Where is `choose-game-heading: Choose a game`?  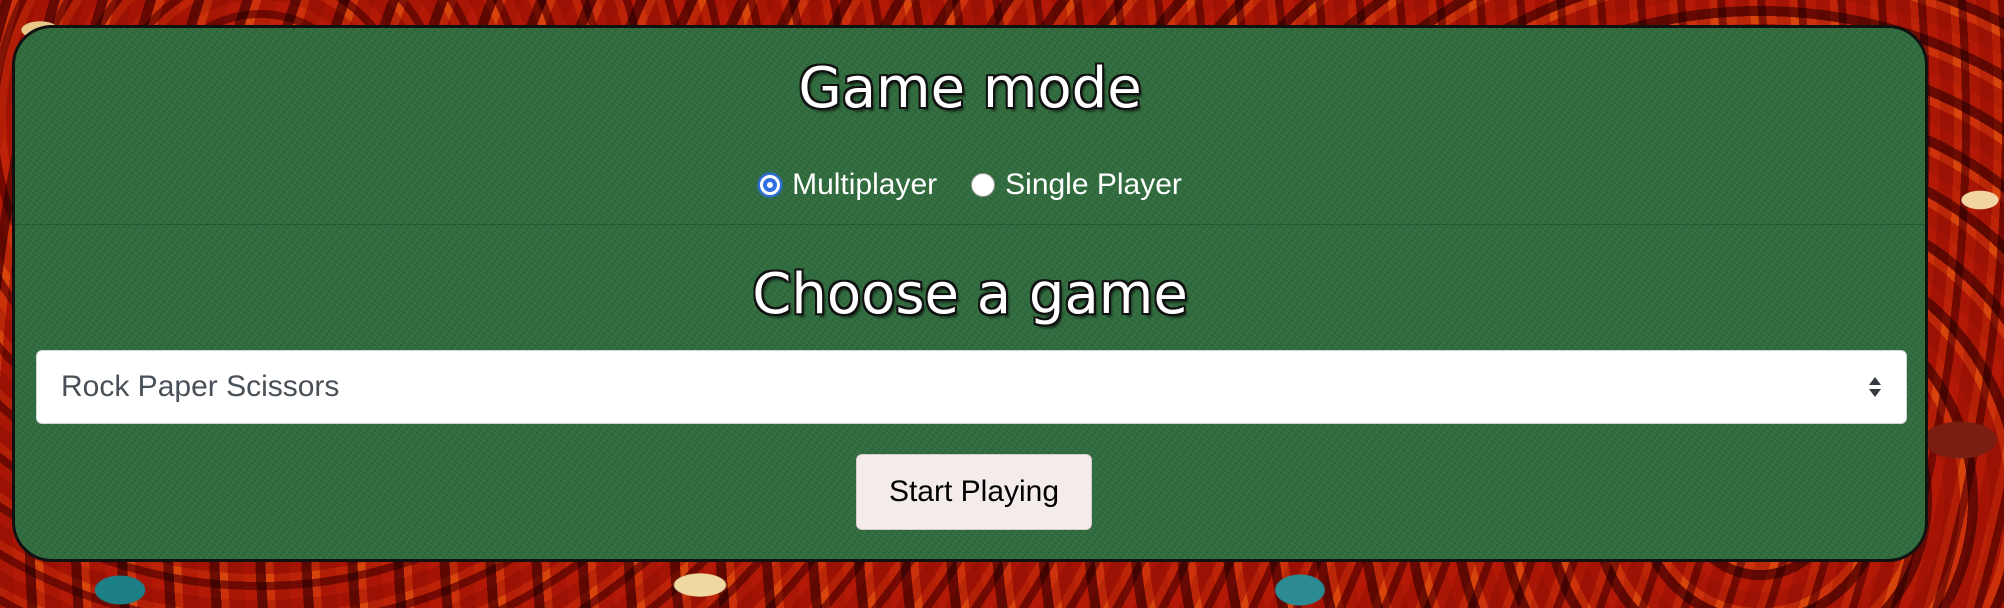 choose-game-heading: Choose a game is located at coordinates (970, 294).